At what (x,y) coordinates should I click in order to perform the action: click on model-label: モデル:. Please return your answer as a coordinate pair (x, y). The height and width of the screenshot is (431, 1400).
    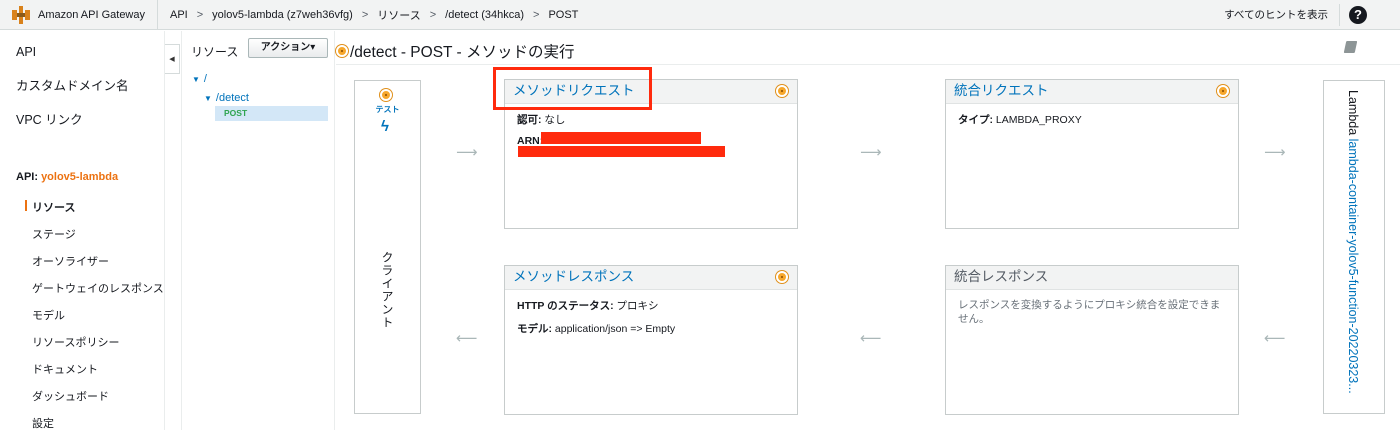
    Looking at the image, I should click on (534, 329).